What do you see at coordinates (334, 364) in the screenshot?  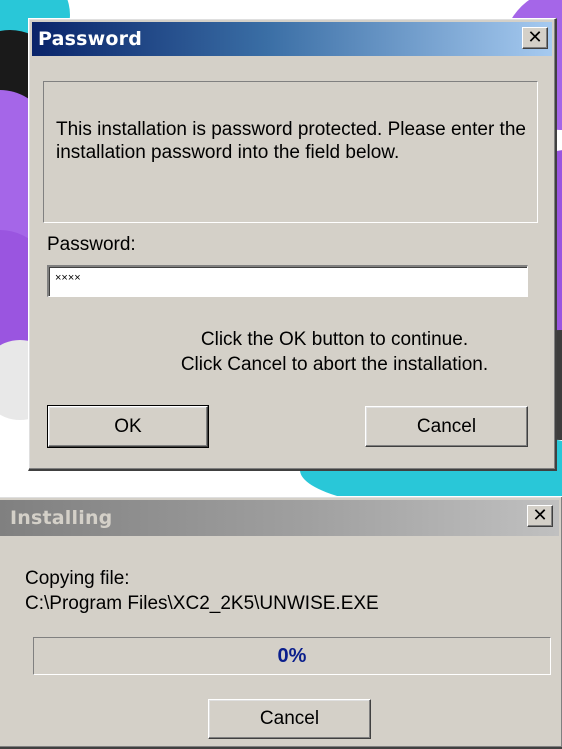 I see `hint-line-2: Click Cancel to abort the installation.` at bounding box center [334, 364].